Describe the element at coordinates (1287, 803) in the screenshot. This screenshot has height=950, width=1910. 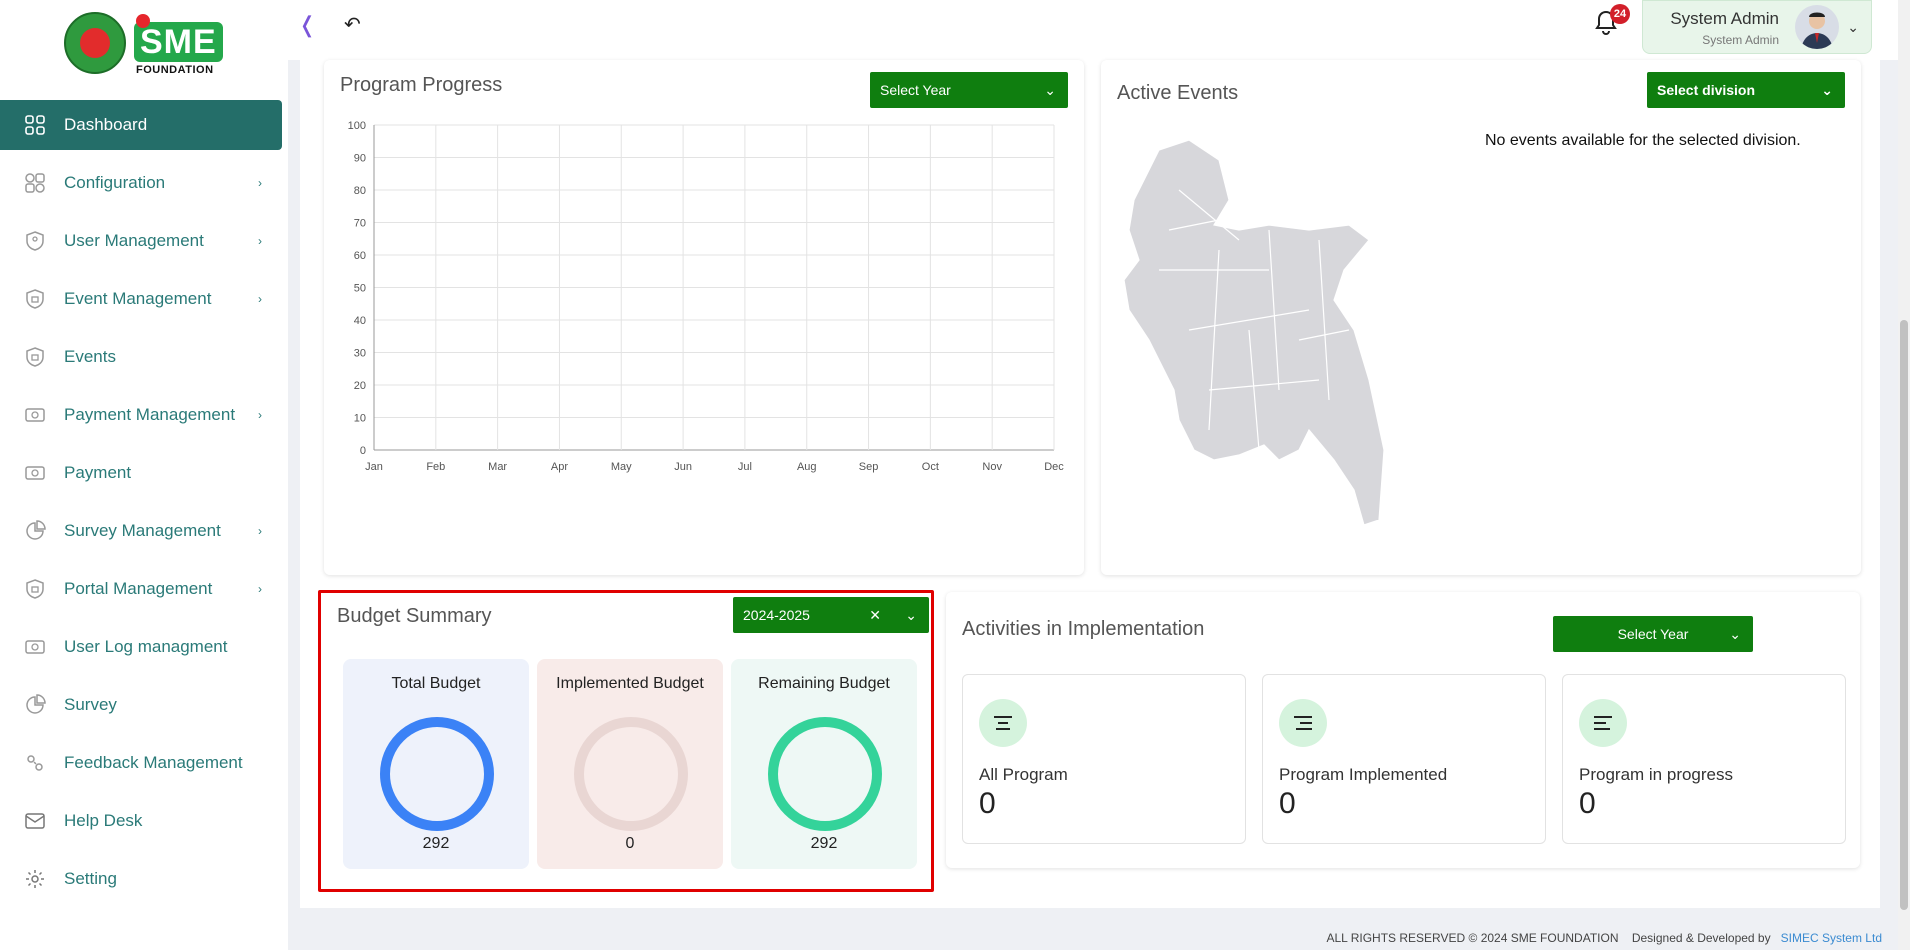
I see `stat-value: 0` at that location.